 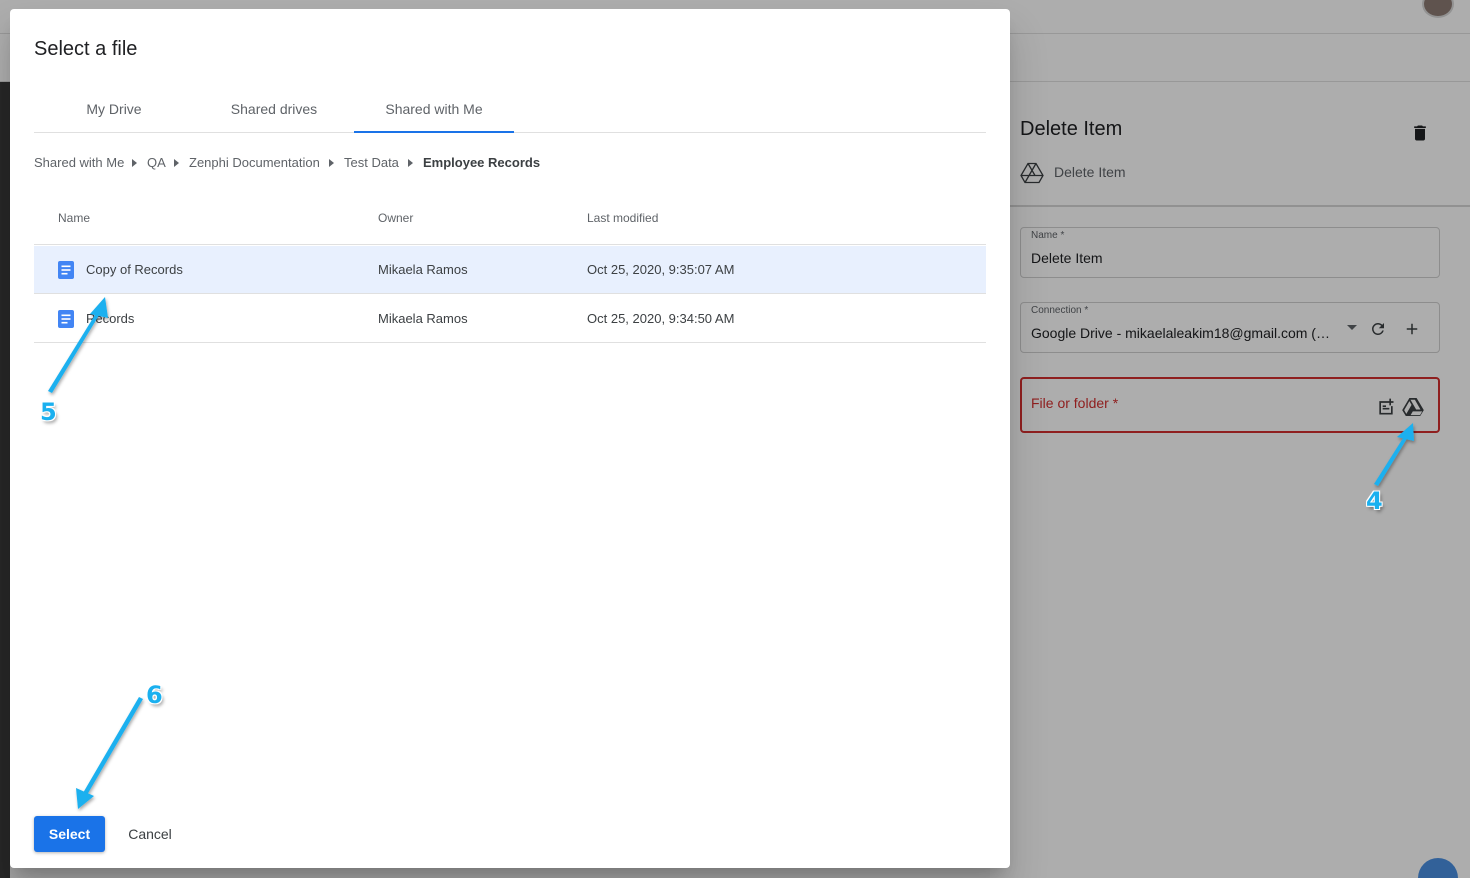 I want to click on select-button: Select, so click(x=69, y=834).